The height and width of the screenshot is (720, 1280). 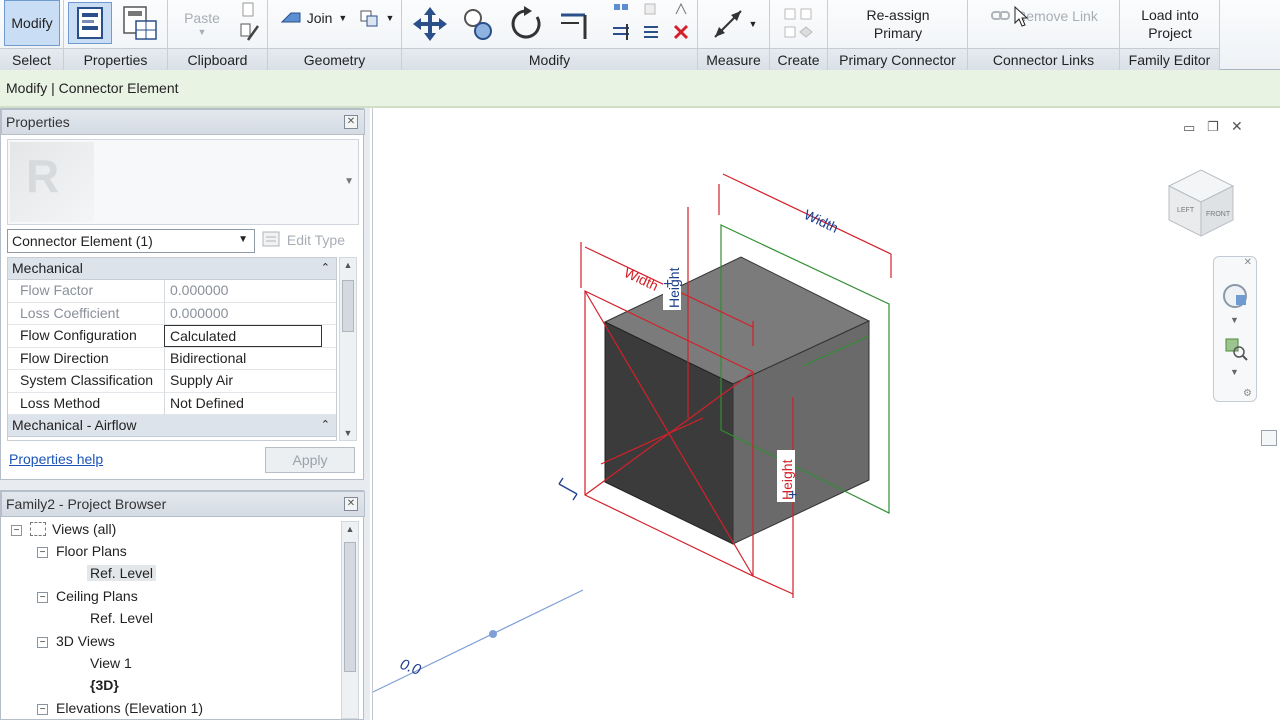 I want to click on mirror-button, so click(x=681, y=9).